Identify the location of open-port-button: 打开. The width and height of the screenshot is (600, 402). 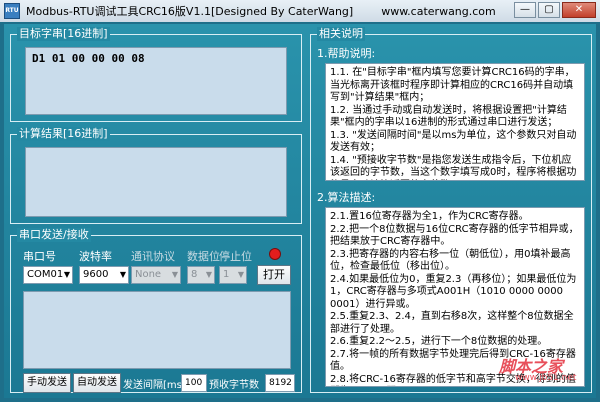
(274, 275).